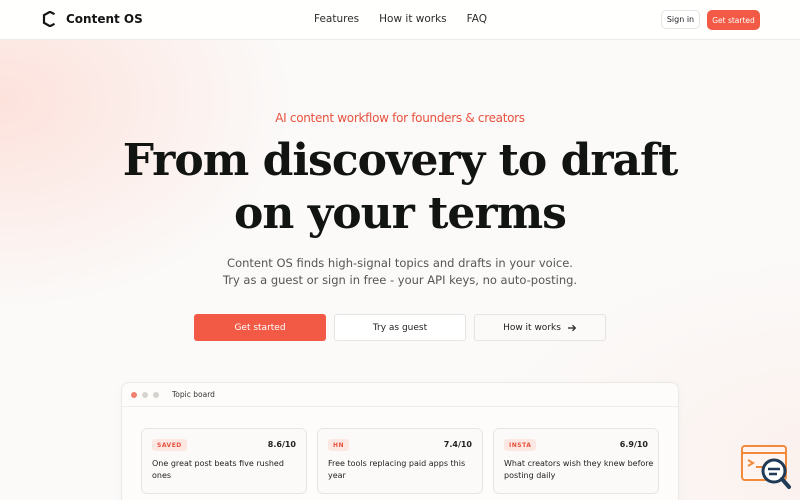 Image resolution: width=800 pixels, height=500 pixels. What do you see at coordinates (104, 19) in the screenshot?
I see `brand-name: Content OS` at bounding box center [104, 19].